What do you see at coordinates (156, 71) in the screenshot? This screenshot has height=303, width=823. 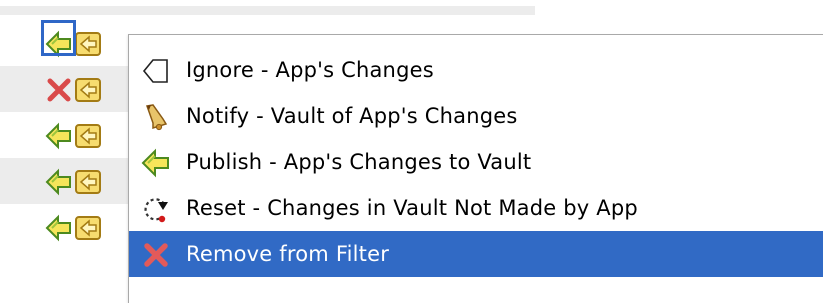 I see `ignore-icon` at bounding box center [156, 71].